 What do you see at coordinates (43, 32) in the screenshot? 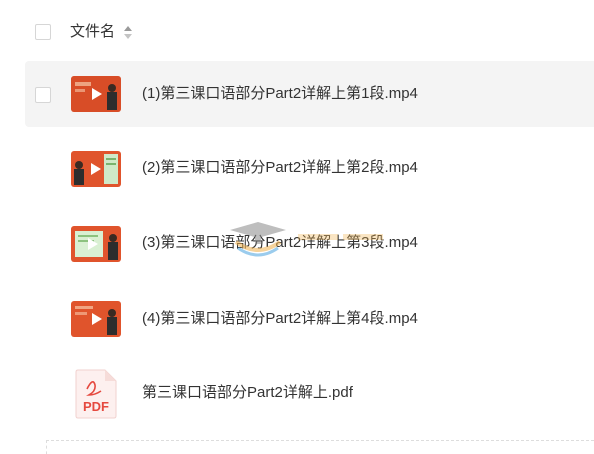
I see `select-all-checkbox` at bounding box center [43, 32].